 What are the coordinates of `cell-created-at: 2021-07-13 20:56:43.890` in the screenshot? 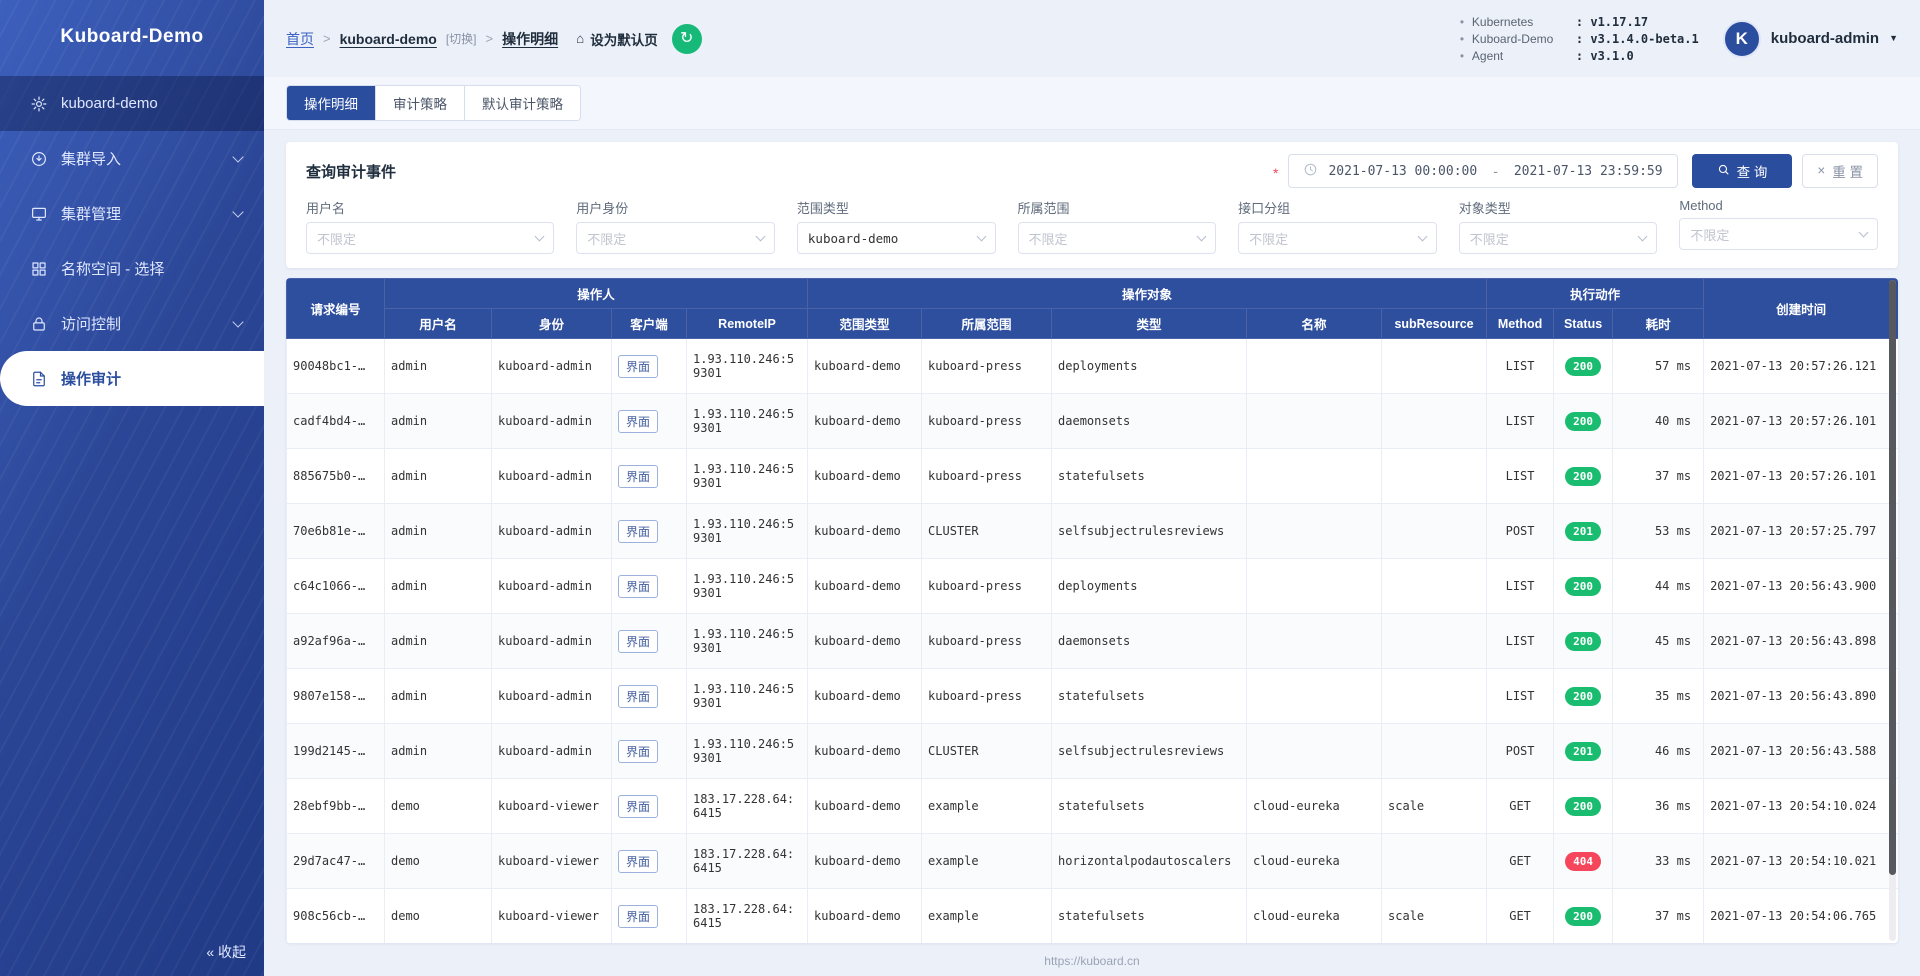 It's located at (1800, 696).